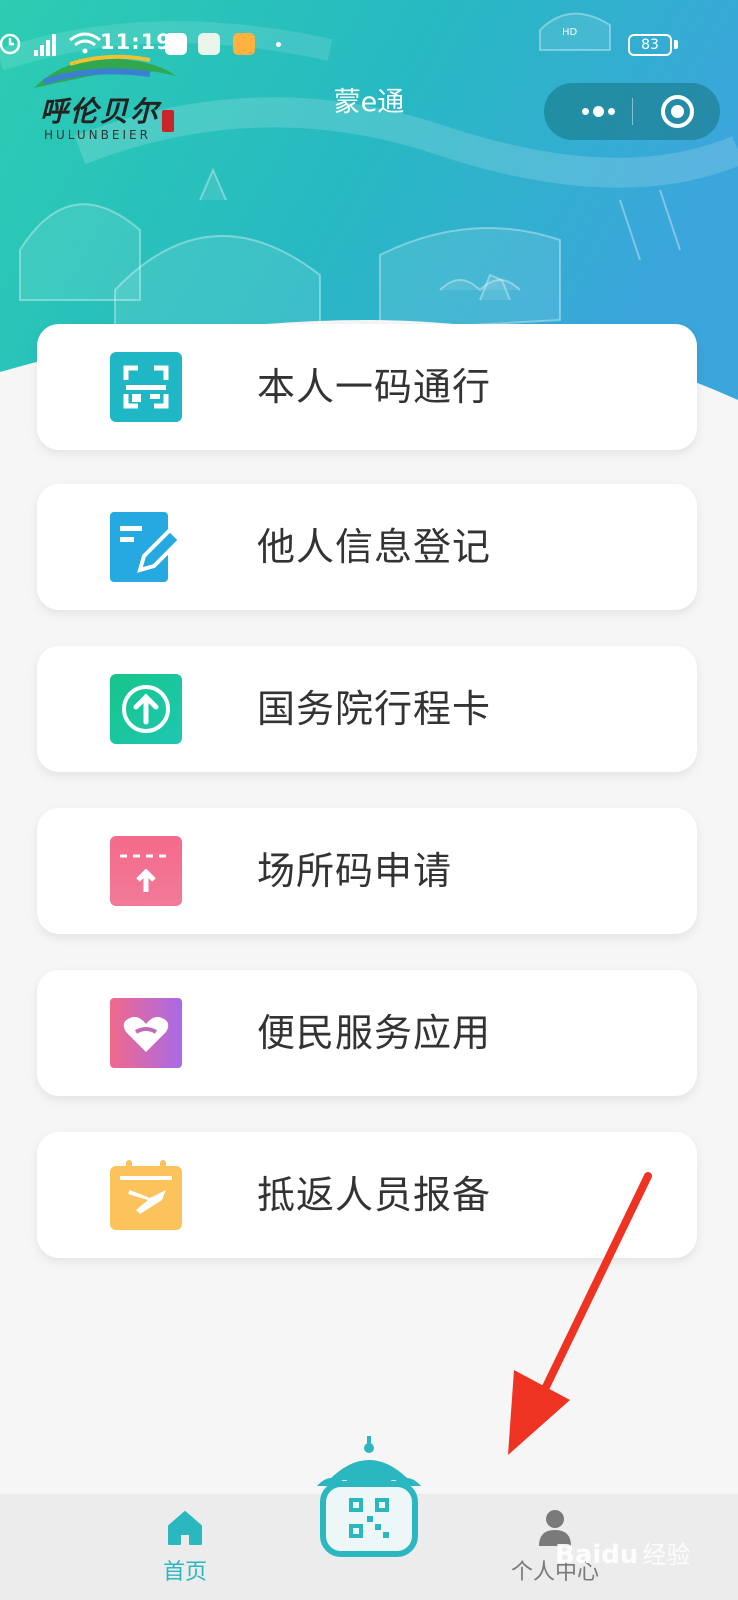 Image resolution: width=738 pixels, height=1600 pixels. What do you see at coordinates (10, 44) in the screenshot?
I see `alarm-icon` at bounding box center [10, 44].